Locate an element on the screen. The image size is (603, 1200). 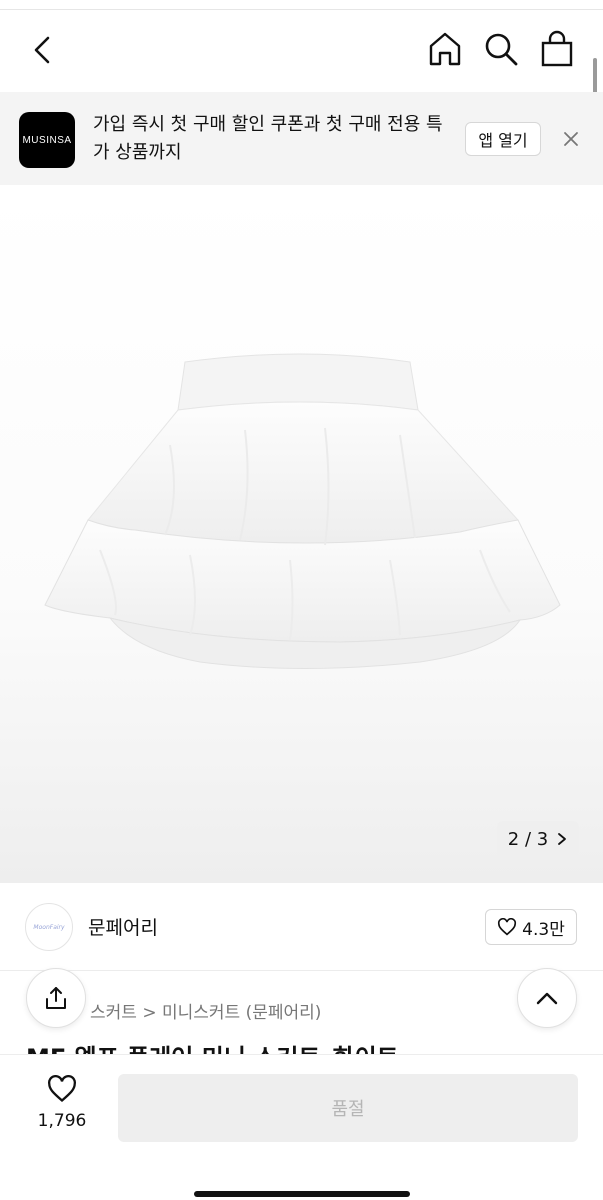
brand-avatar: MoonFairy is located at coordinates (49, 927).